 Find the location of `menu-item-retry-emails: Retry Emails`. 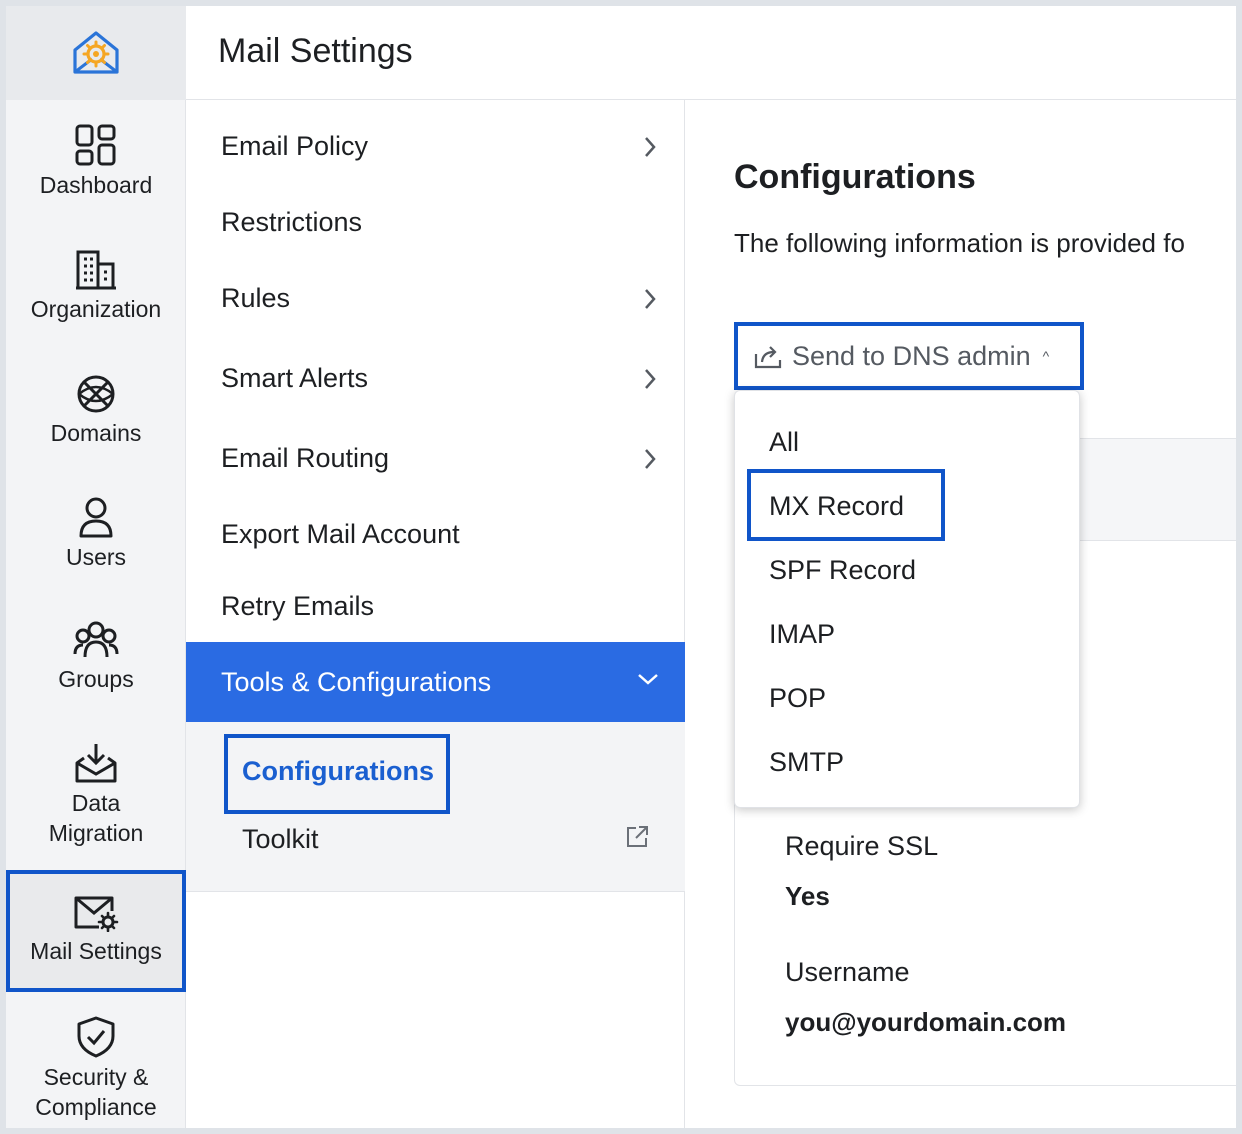

menu-item-retry-emails: Retry Emails is located at coordinates (435, 606).